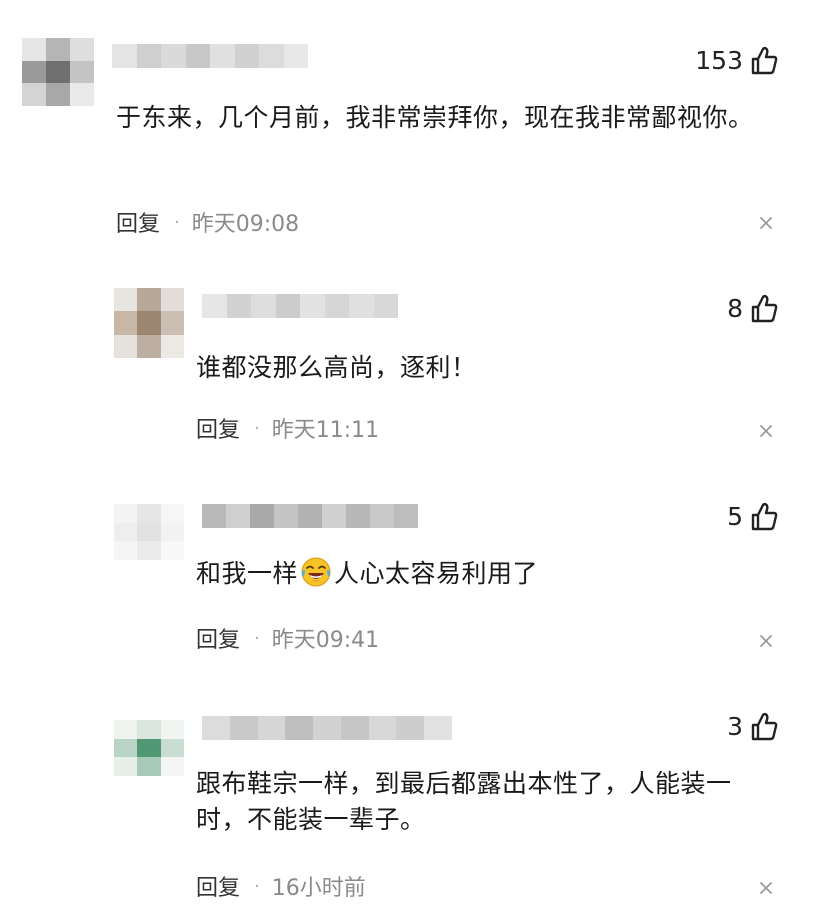 The height and width of the screenshot is (916, 822). What do you see at coordinates (325, 430) in the screenshot?
I see `comment-timestamp: 昨天11:11` at bounding box center [325, 430].